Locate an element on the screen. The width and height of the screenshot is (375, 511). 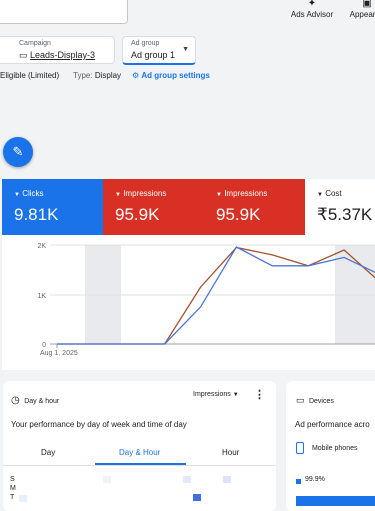
y-tick-label: 2K is located at coordinates (41, 246).